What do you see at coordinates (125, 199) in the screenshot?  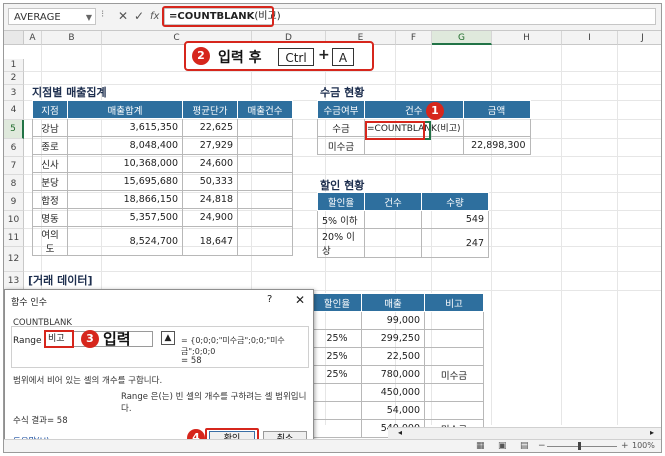 I see `sales-summary-cell: 18,866,150` at bounding box center [125, 199].